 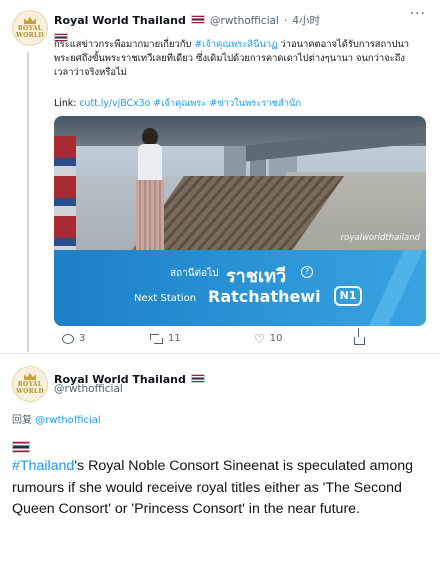 I want to click on person-skirt, so click(x=150, y=217).